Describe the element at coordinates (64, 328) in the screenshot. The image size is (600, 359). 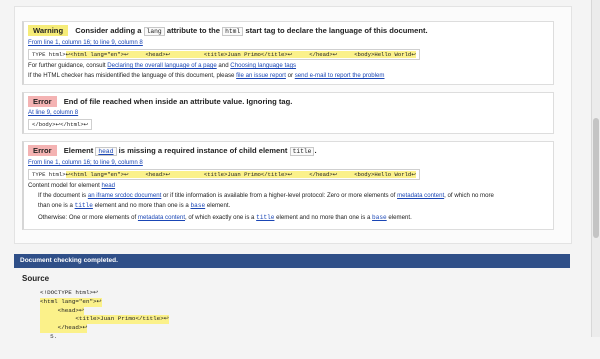
I see `line-code: </head>↩` at that location.